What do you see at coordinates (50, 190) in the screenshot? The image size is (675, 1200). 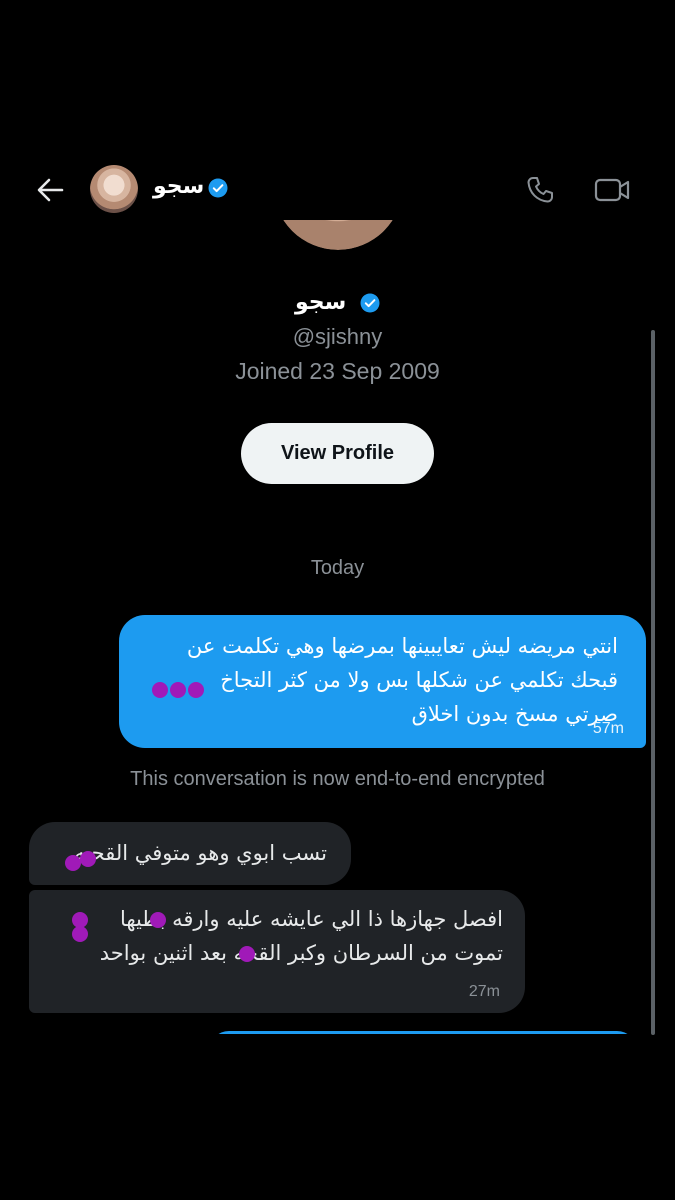 I see `back-arrow-icon` at bounding box center [50, 190].